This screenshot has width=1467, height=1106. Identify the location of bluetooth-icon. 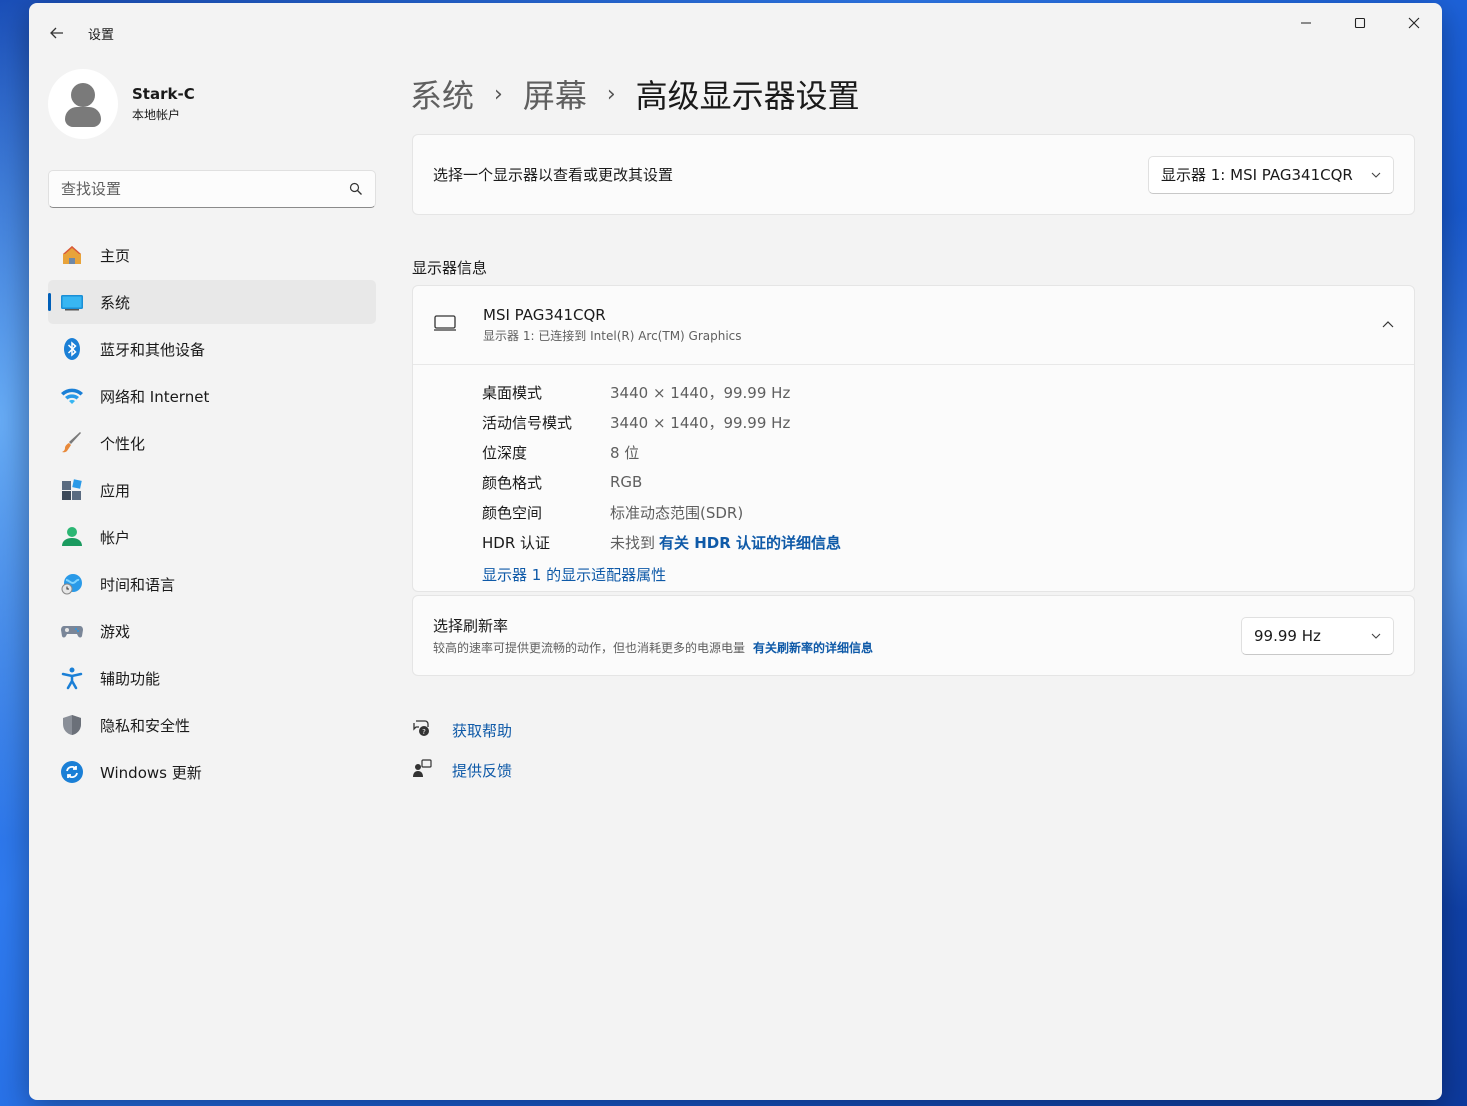
(72, 349).